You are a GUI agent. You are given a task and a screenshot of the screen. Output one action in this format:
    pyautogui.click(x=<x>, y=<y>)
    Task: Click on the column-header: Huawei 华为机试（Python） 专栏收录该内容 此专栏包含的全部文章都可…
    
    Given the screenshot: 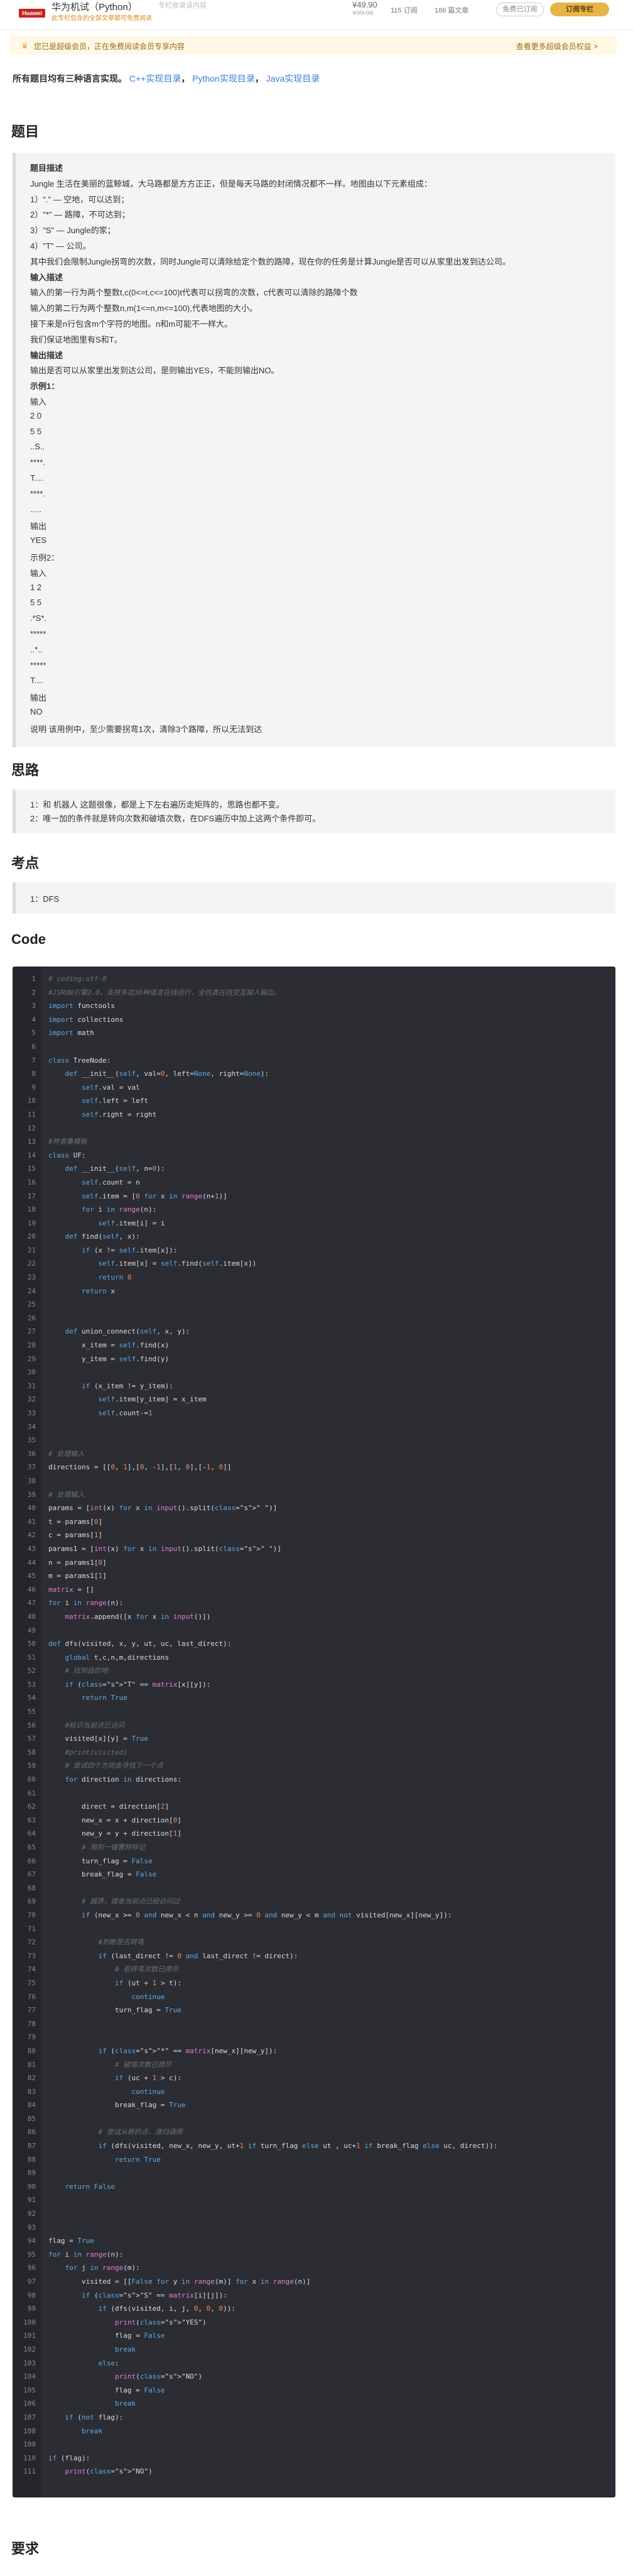 What is the action you would take?
    pyautogui.click(x=316, y=15)
    